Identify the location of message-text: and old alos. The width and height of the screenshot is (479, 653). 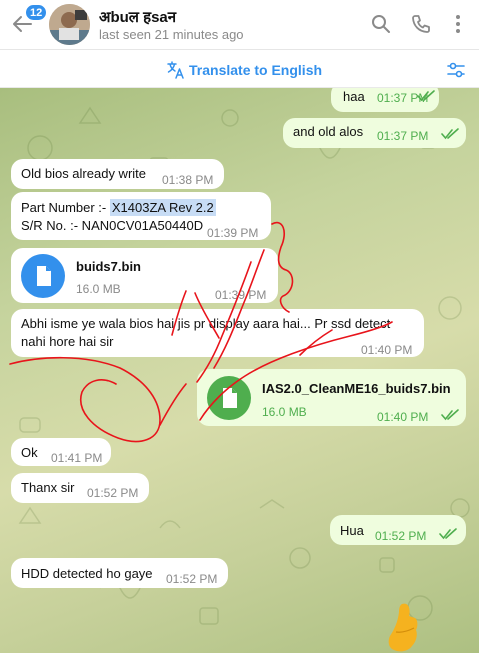
(328, 131).